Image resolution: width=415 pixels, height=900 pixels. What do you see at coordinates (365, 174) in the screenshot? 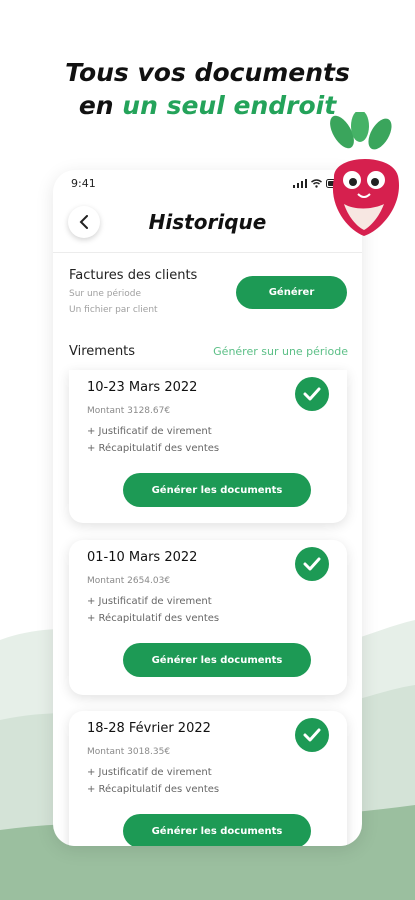
I see `radish-mascot-icon` at bounding box center [365, 174].